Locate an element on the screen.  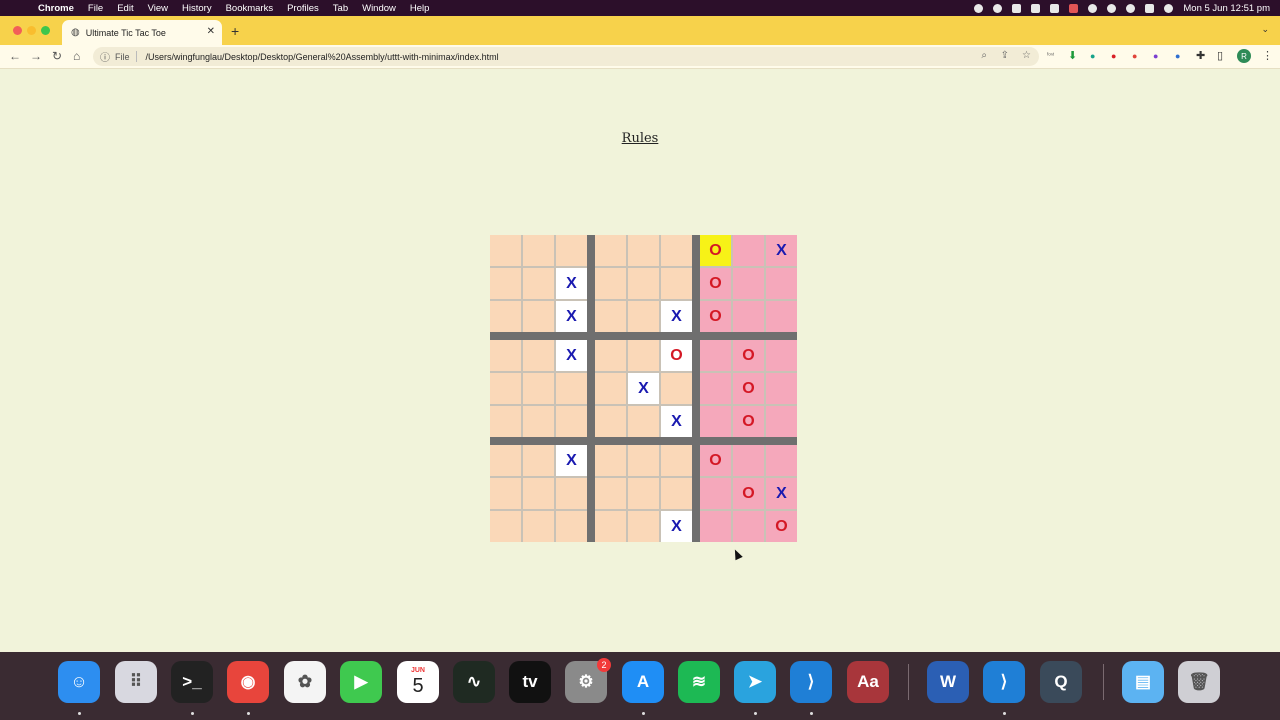
minimize-window-button is located at coordinates (31, 30).